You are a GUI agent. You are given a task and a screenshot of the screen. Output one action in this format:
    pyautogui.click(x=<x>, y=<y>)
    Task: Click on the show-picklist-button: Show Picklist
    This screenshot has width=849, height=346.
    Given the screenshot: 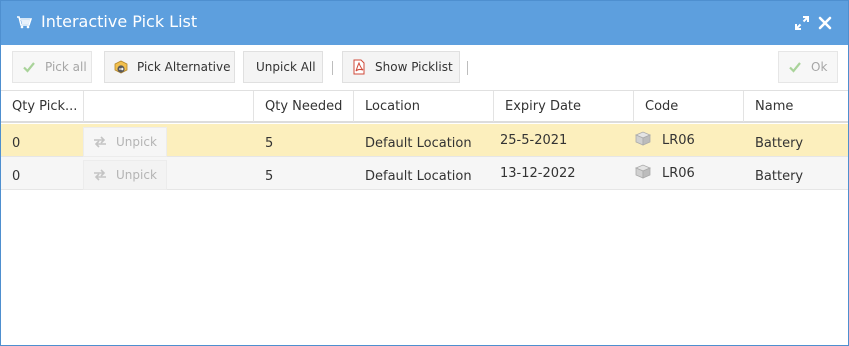 What is the action you would take?
    pyautogui.click(x=401, y=67)
    